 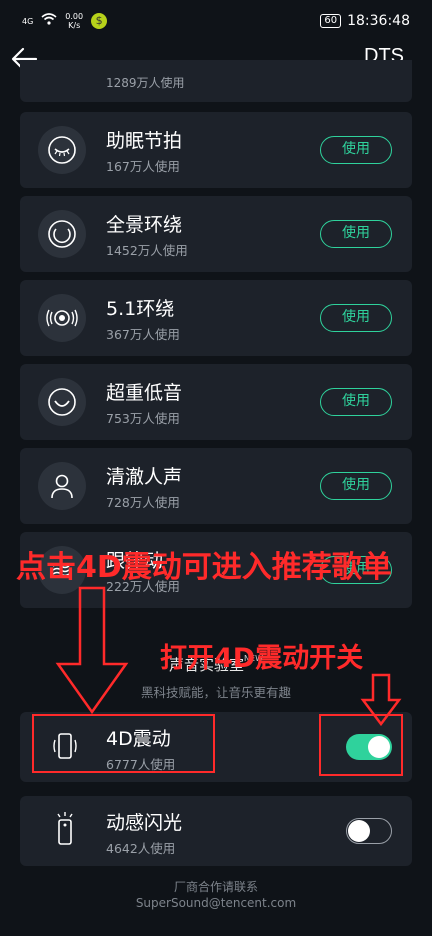 What do you see at coordinates (123, 743) in the screenshot?
I see `annotation-box-4d-item` at bounding box center [123, 743].